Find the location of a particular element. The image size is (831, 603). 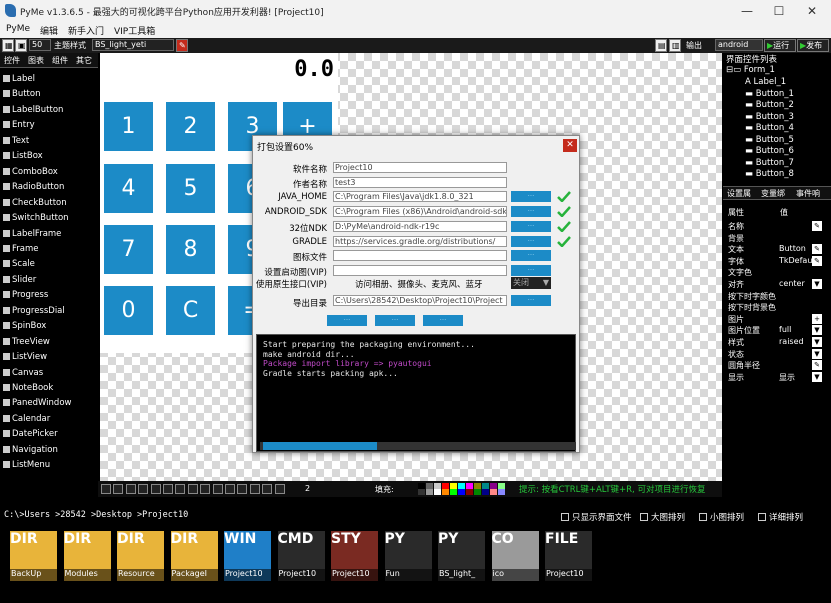

control-text: Text is located at coordinates (16, 141).